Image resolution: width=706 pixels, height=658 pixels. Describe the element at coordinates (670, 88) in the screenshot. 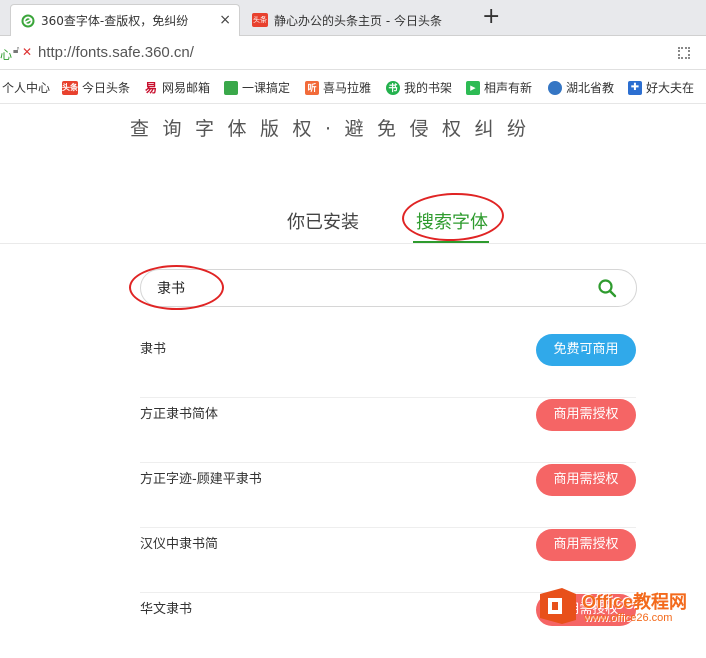

I see `bookmark-label: 好大夫在` at that location.